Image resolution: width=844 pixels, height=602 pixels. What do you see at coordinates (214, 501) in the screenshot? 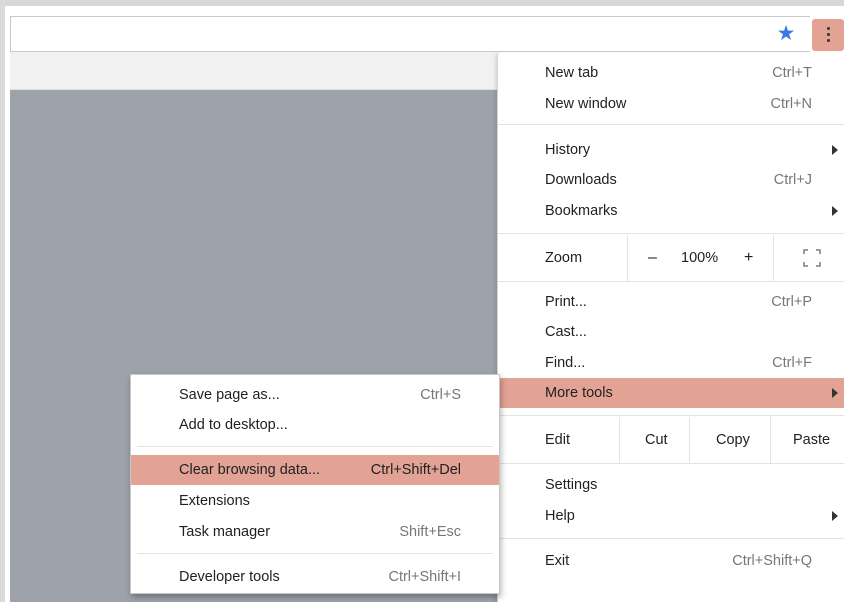
I see `submenu-item-label: Extensions` at bounding box center [214, 501].